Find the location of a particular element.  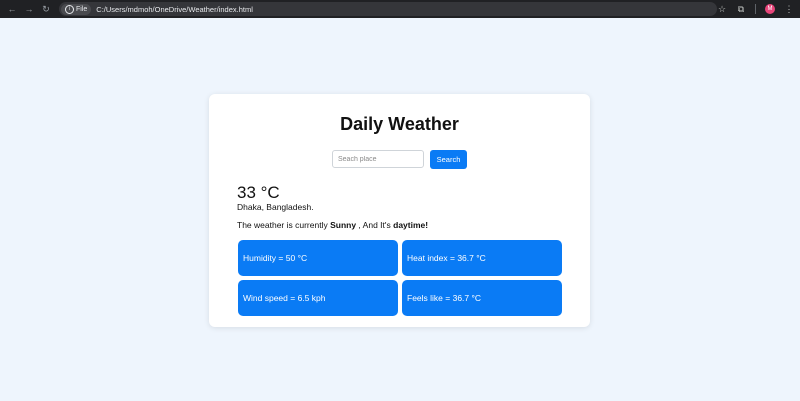

wind-speed-tile: Wind speed = 6.5 kph is located at coordinates (318, 298).